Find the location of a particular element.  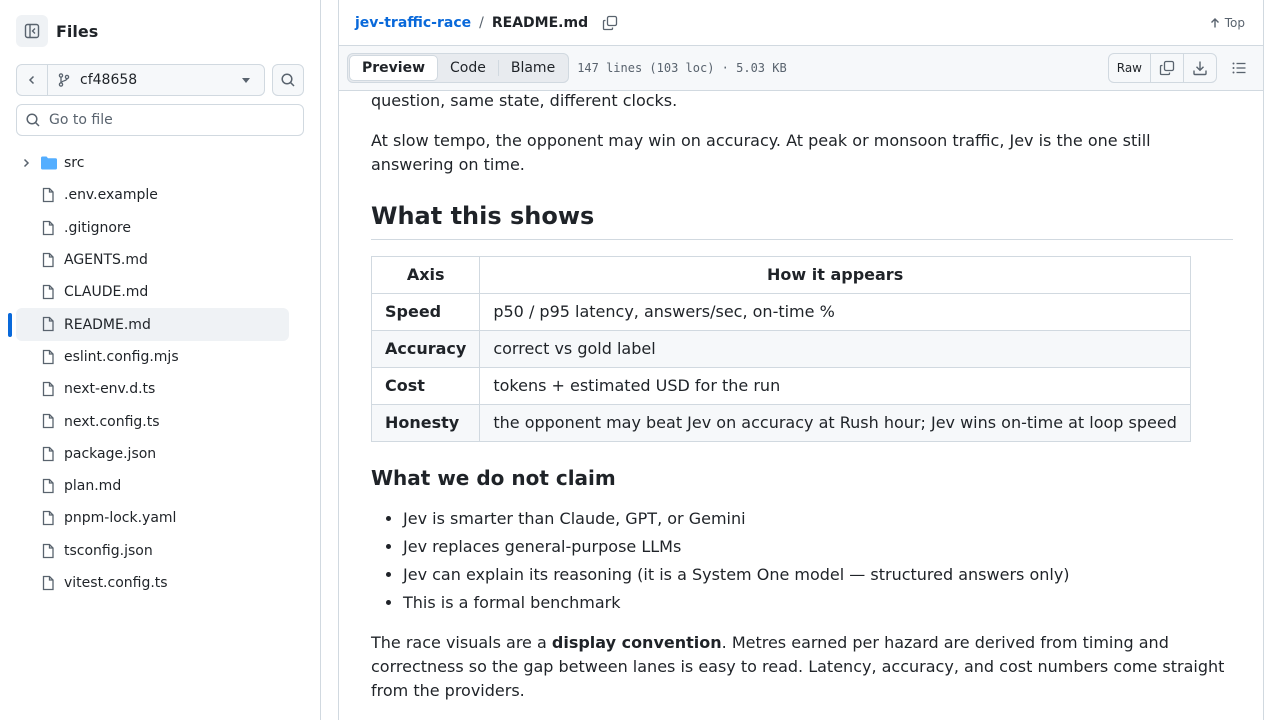

tab-code: Code is located at coordinates (468, 68).